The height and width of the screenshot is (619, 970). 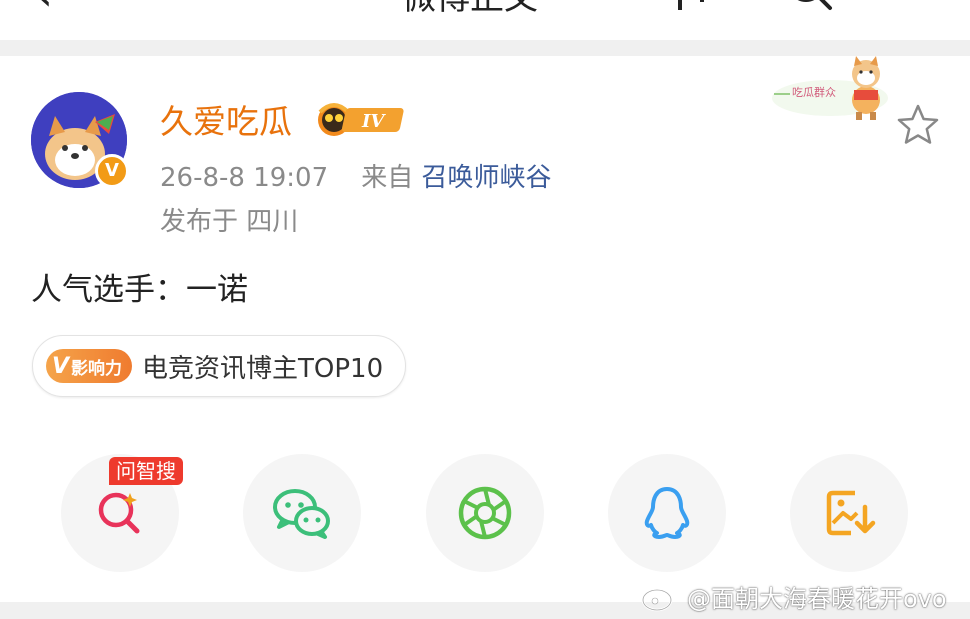 What do you see at coordinates (61, 366) in the screenshot?
I see `influence-v-icon: V` at bounding box center [61, 366].